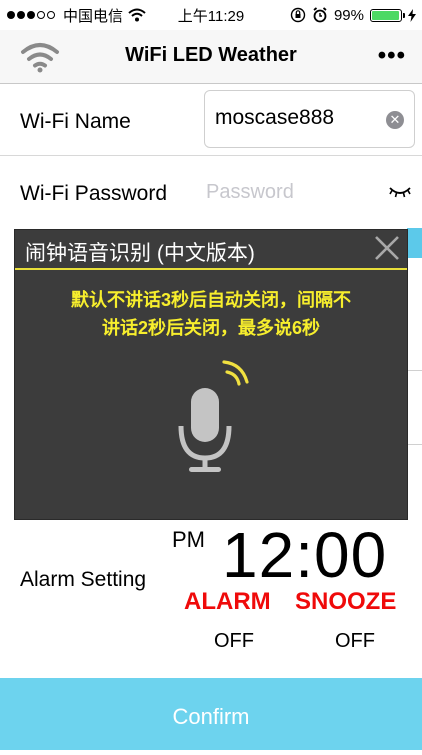 The width and height of the screenshot is (422, 755). Describe the element at coordinates (392, 56) in the screenshot. I see `more-button: •••` at that location.